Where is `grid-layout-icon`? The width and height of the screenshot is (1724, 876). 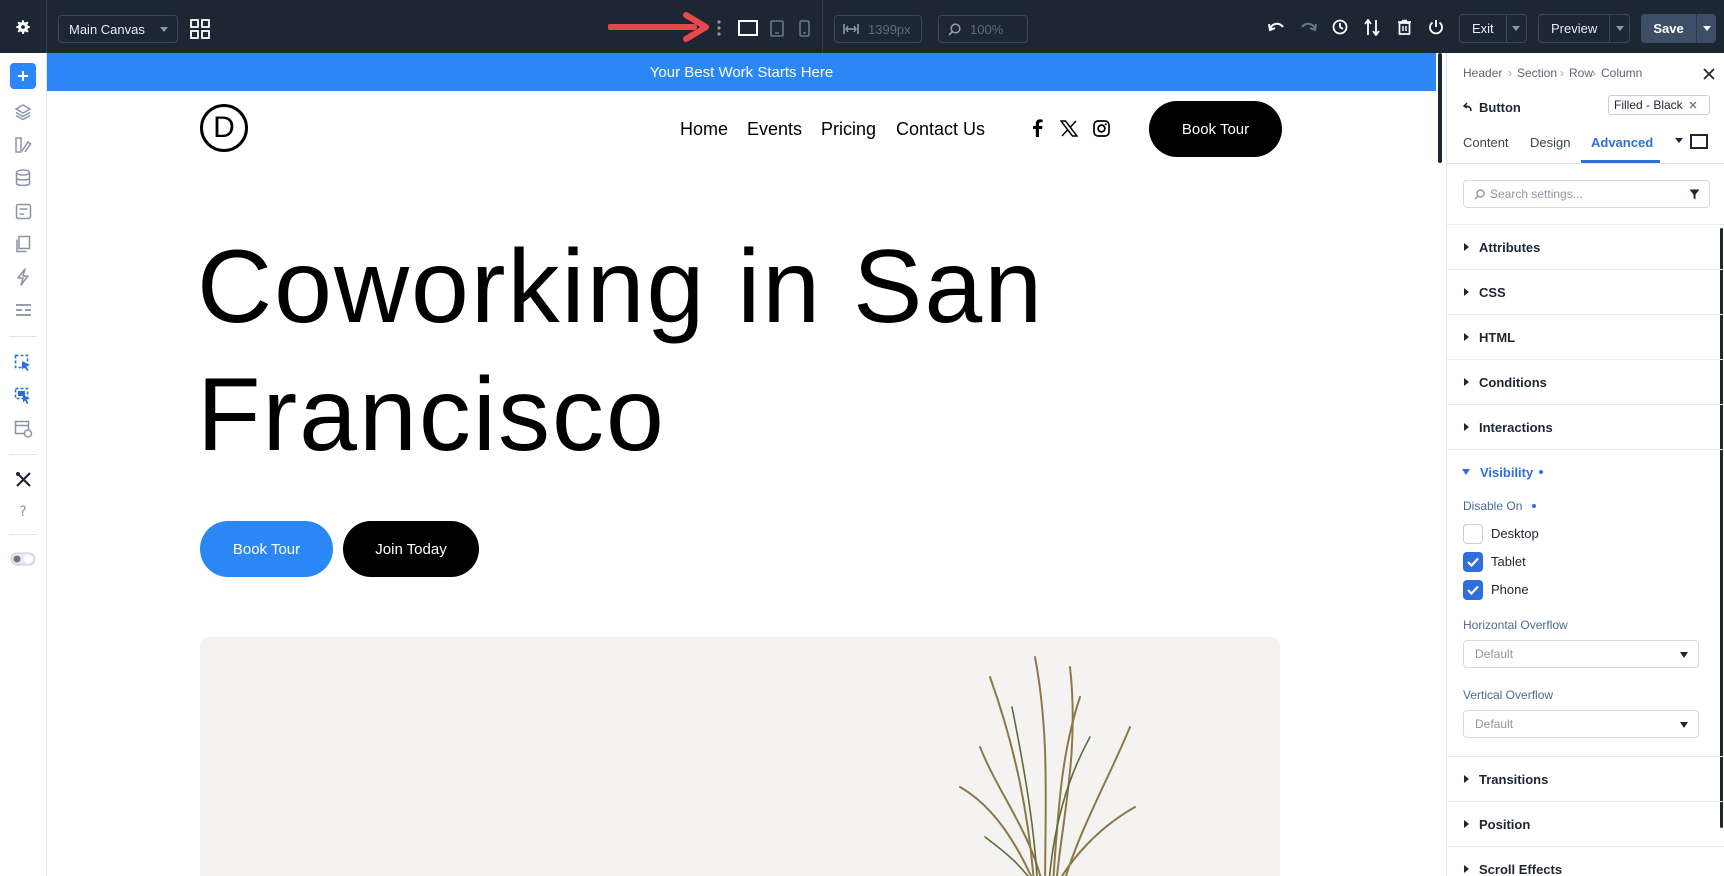 grid-layout-icon is located at coordinates (200, 29).